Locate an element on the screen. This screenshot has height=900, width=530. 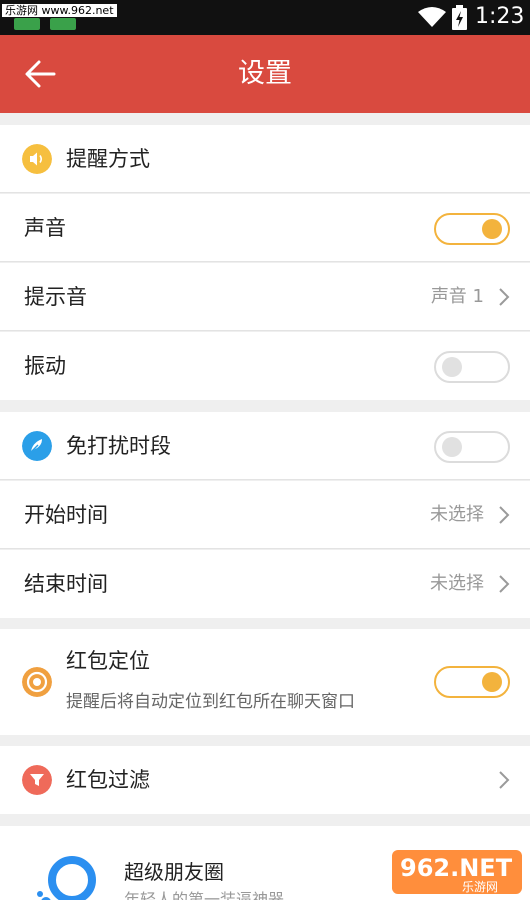
locate-label: 红包定位 is located at coordinates (108, 661).